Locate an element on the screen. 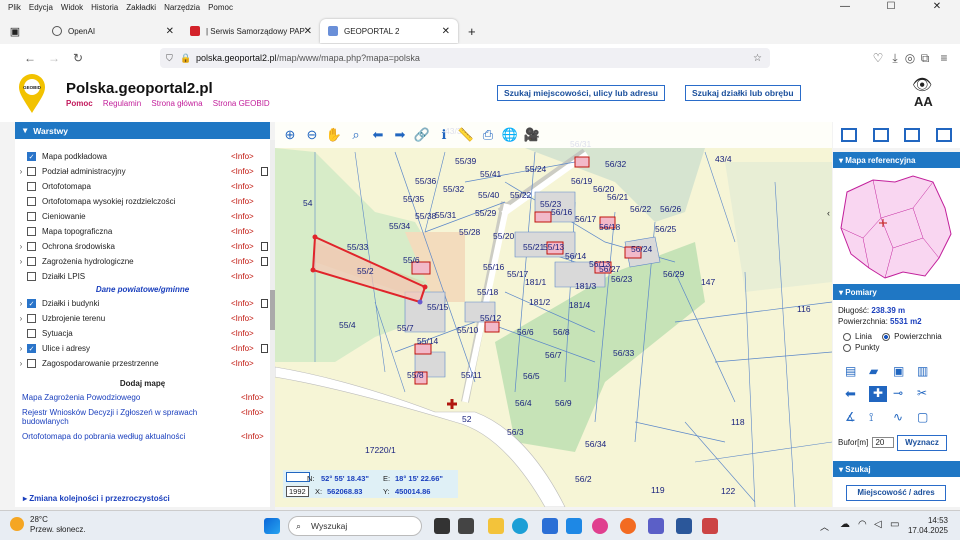 The image size is (960, 540). layout-top-icon is located at coordinates (848, 135).